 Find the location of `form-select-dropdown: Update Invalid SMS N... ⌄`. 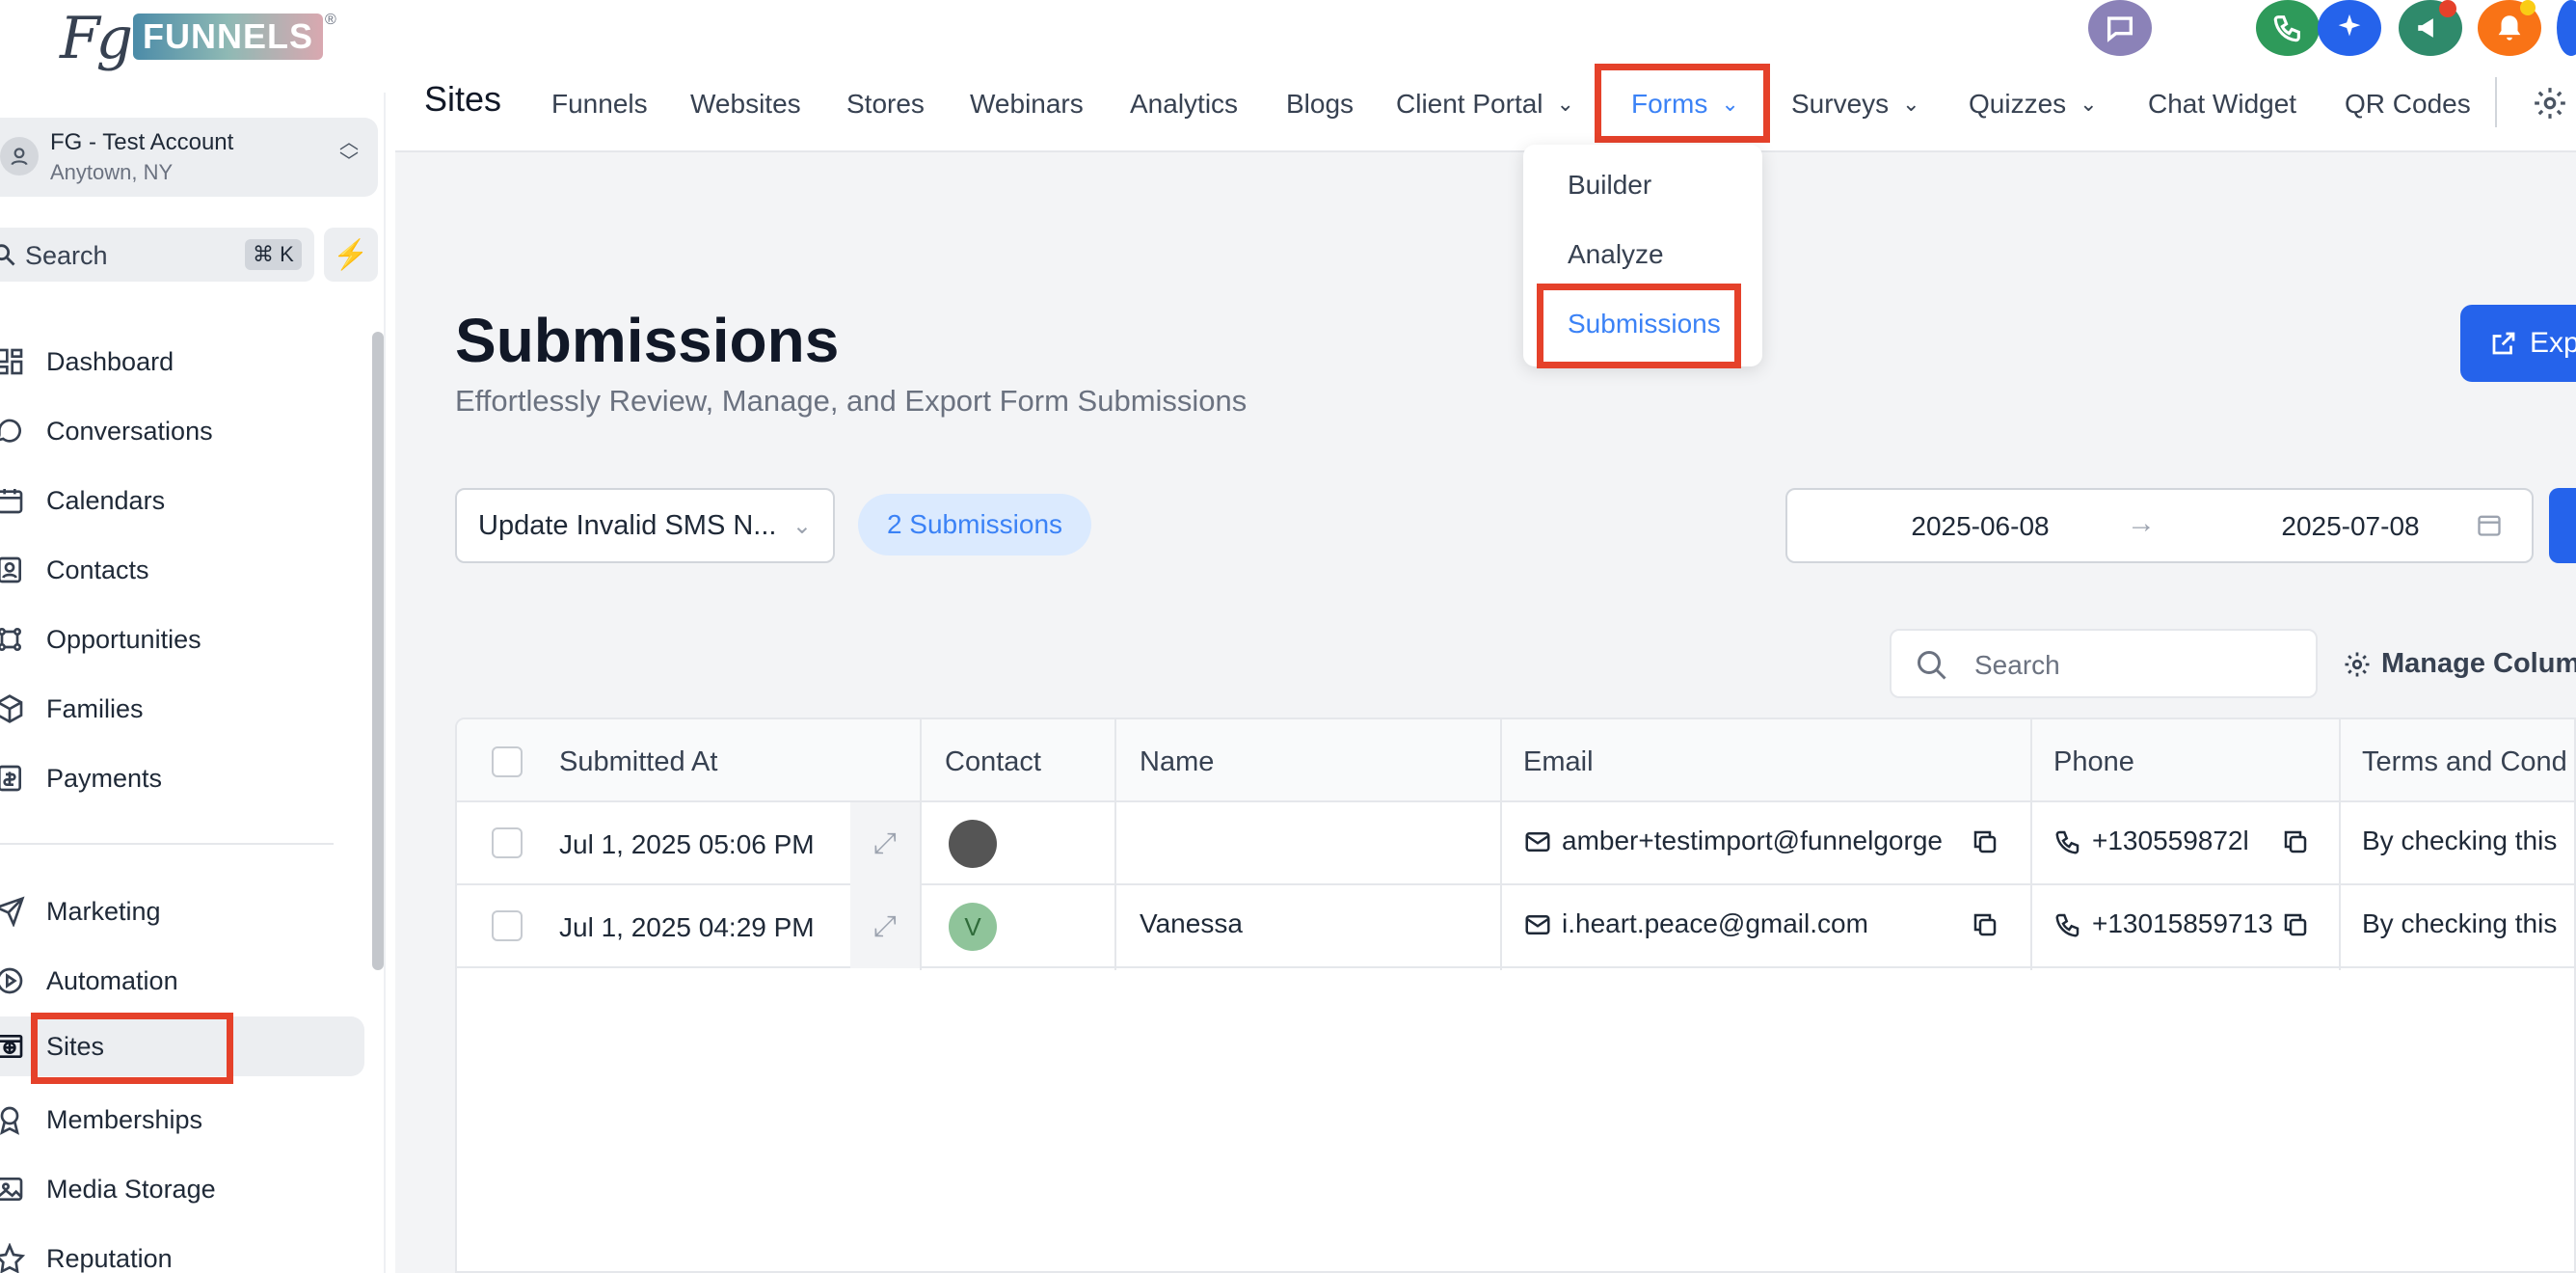

form-select-dropdown: Update Invalid SMS N... ⌄ is located at coordinates (645, 525).